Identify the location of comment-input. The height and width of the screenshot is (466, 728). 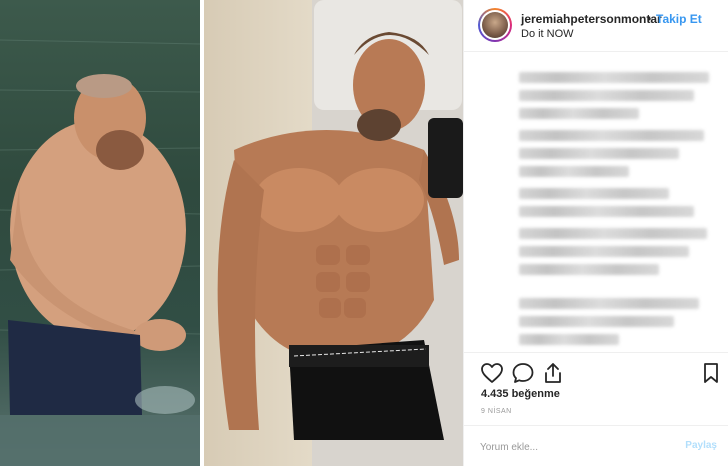
(575, 447).